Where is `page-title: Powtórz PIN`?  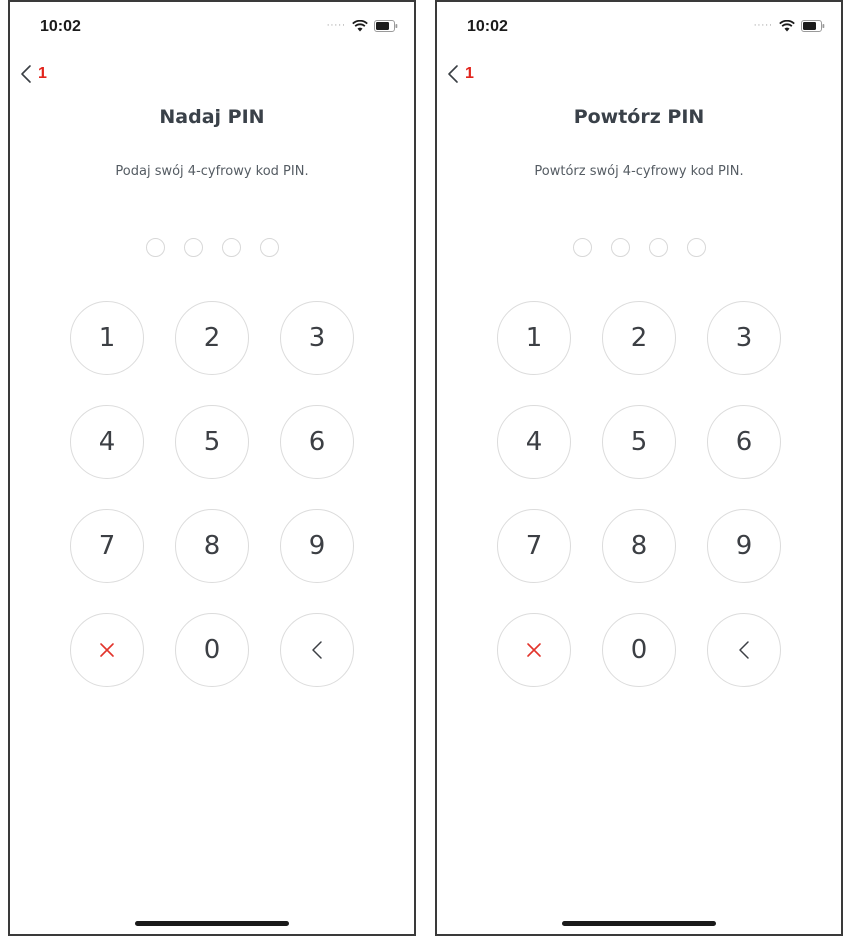 page-title: Powtórz PIN is located at coordinates (639, 117).